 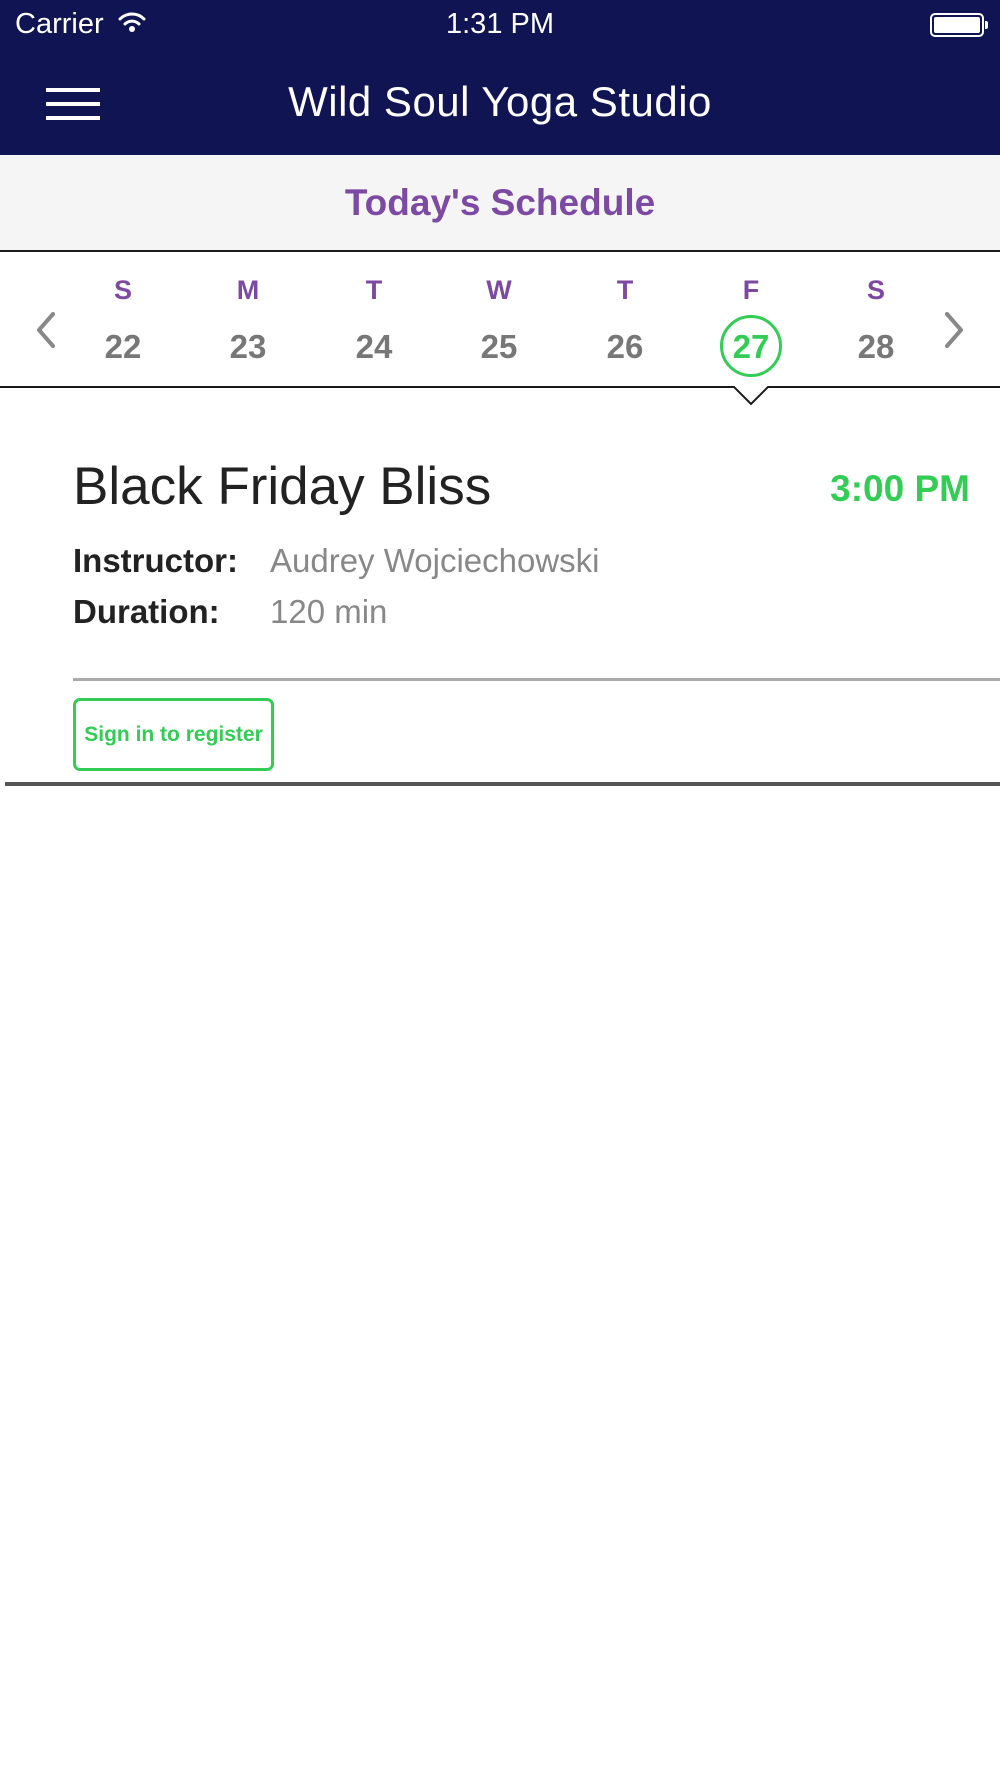 I want to click on list-bottom-divider, so click(x=502, y=784).